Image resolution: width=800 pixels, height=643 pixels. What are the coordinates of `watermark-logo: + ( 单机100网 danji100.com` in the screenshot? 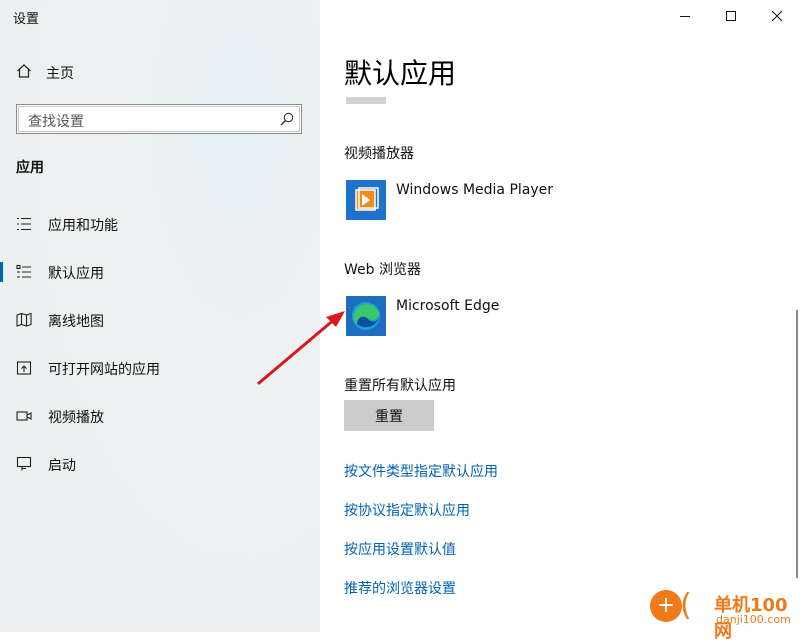 It's located at (725, 615).